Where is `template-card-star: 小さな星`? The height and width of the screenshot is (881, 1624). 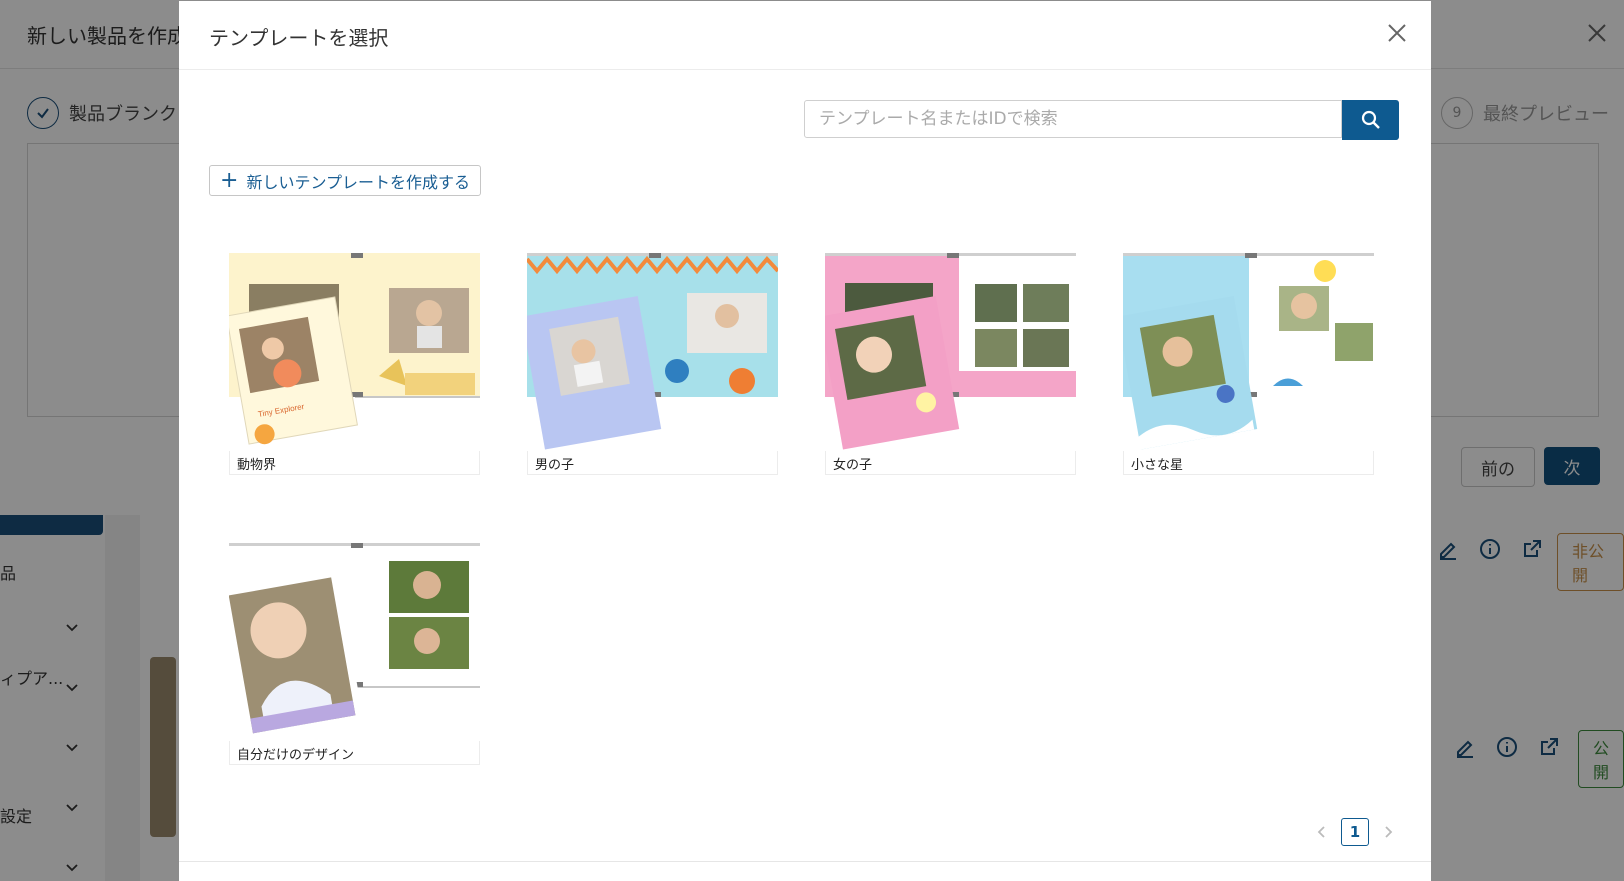
template-card-star: 小さな星 is located at coordinates (1248, 363).